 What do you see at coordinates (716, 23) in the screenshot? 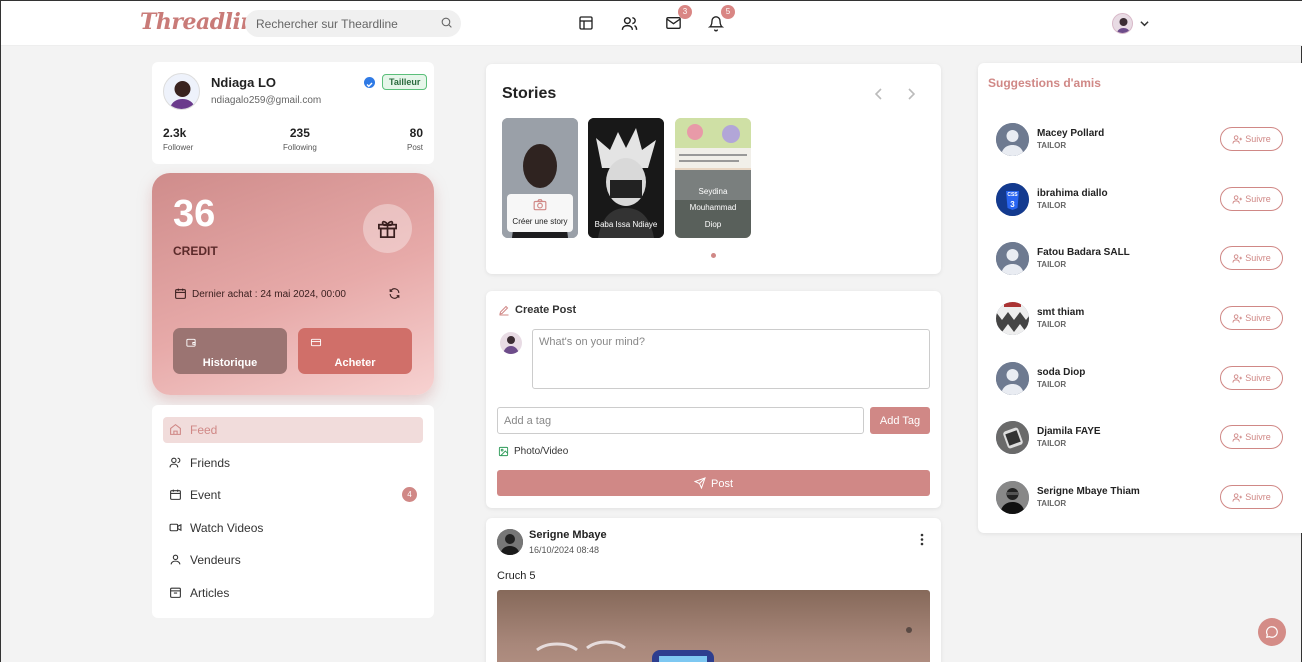
I see `bell-icon` at bounding box center [716, 23].